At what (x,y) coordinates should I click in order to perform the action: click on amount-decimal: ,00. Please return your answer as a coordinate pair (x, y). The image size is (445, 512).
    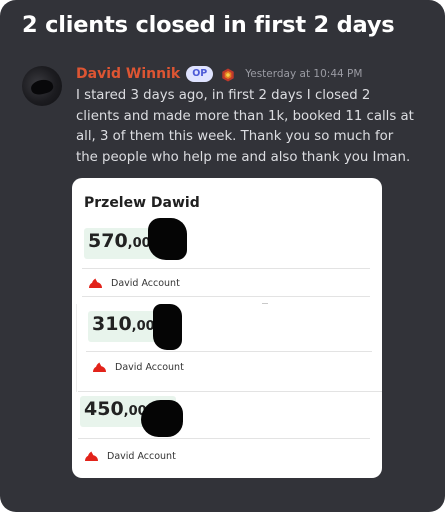
    Looking at the image, I should click on (143, 326).